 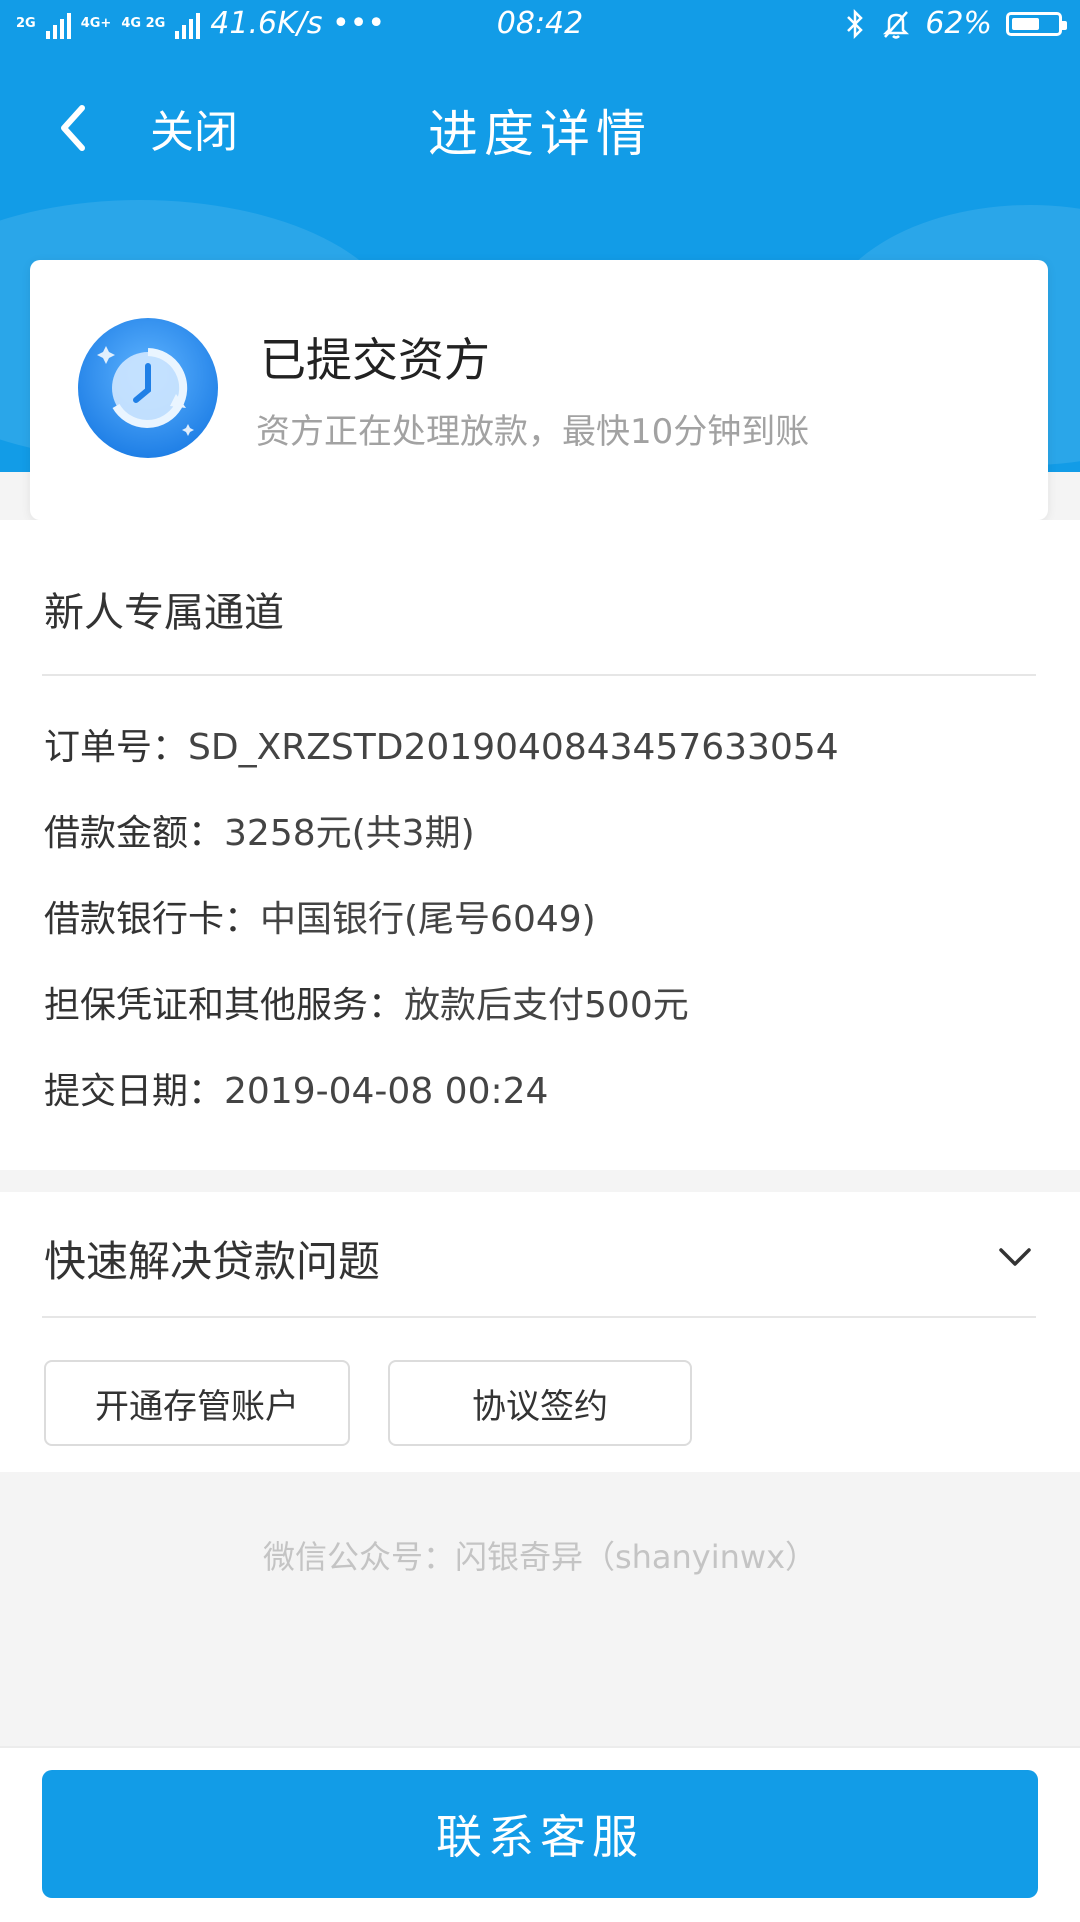 I want to click on status-bar: 2G 4G+ 4G 2G 41.6K/s ••• 08:42 62%, so click(x=540, y=26).